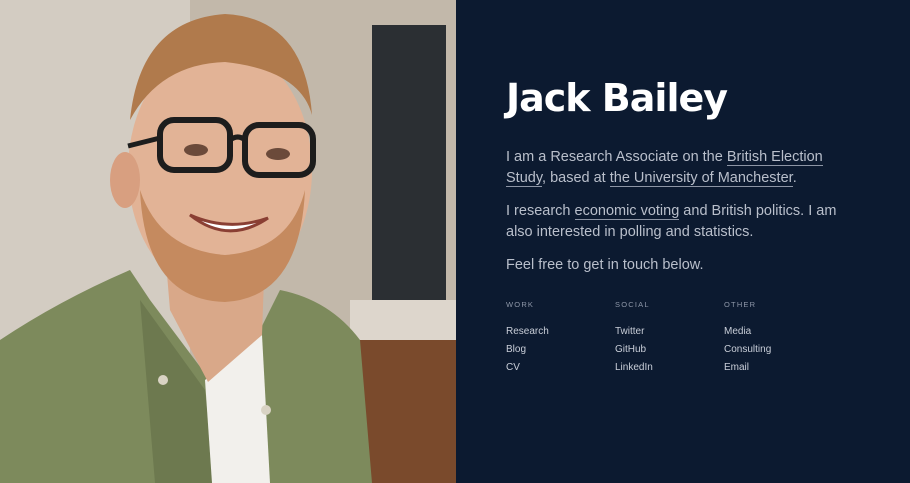  Describe the element at coordinates (740, 304) in the screenshot. I see `other-heading: OTHER` at that location.